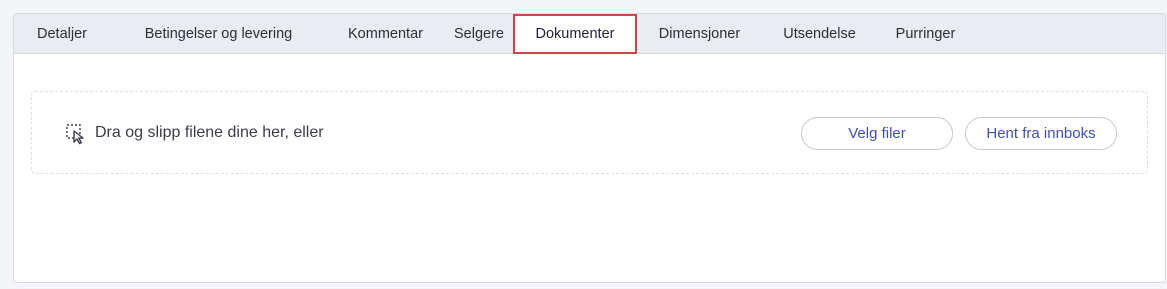 This screenshot has height=289, width=1167. I want to click on tab-dokumenter: Dokumenter, so click(575, 34).